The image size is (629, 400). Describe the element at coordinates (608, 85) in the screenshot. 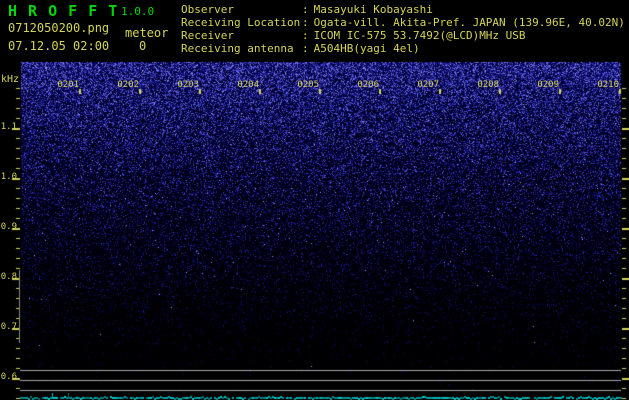

I see `time-tick-label: 0210` at that location.